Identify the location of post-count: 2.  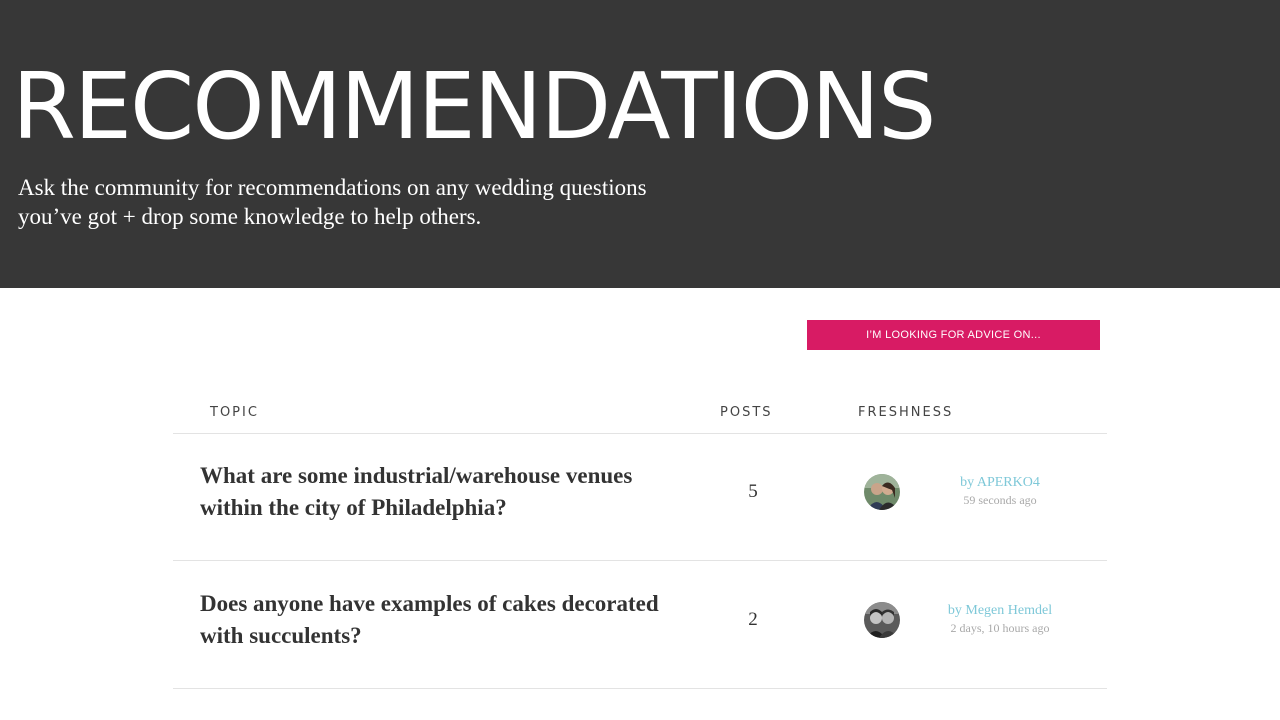
(753, 619).